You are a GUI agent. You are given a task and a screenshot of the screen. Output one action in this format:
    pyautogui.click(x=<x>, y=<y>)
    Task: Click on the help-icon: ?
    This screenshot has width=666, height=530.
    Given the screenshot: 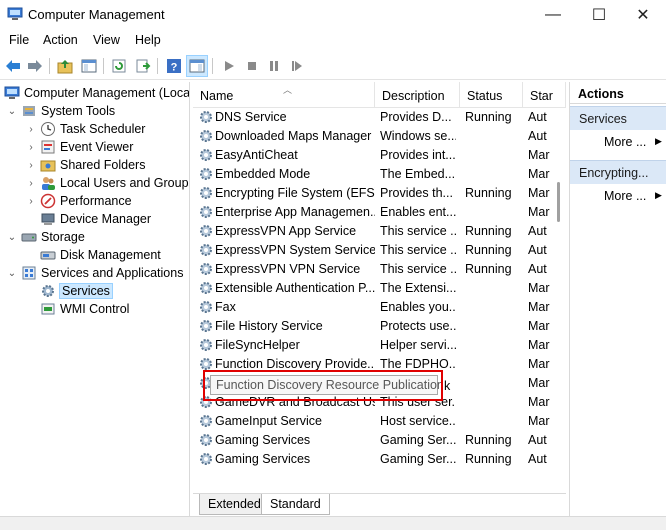 What is the action you would take?
    pyautogui.click(x=174, y=66)
    